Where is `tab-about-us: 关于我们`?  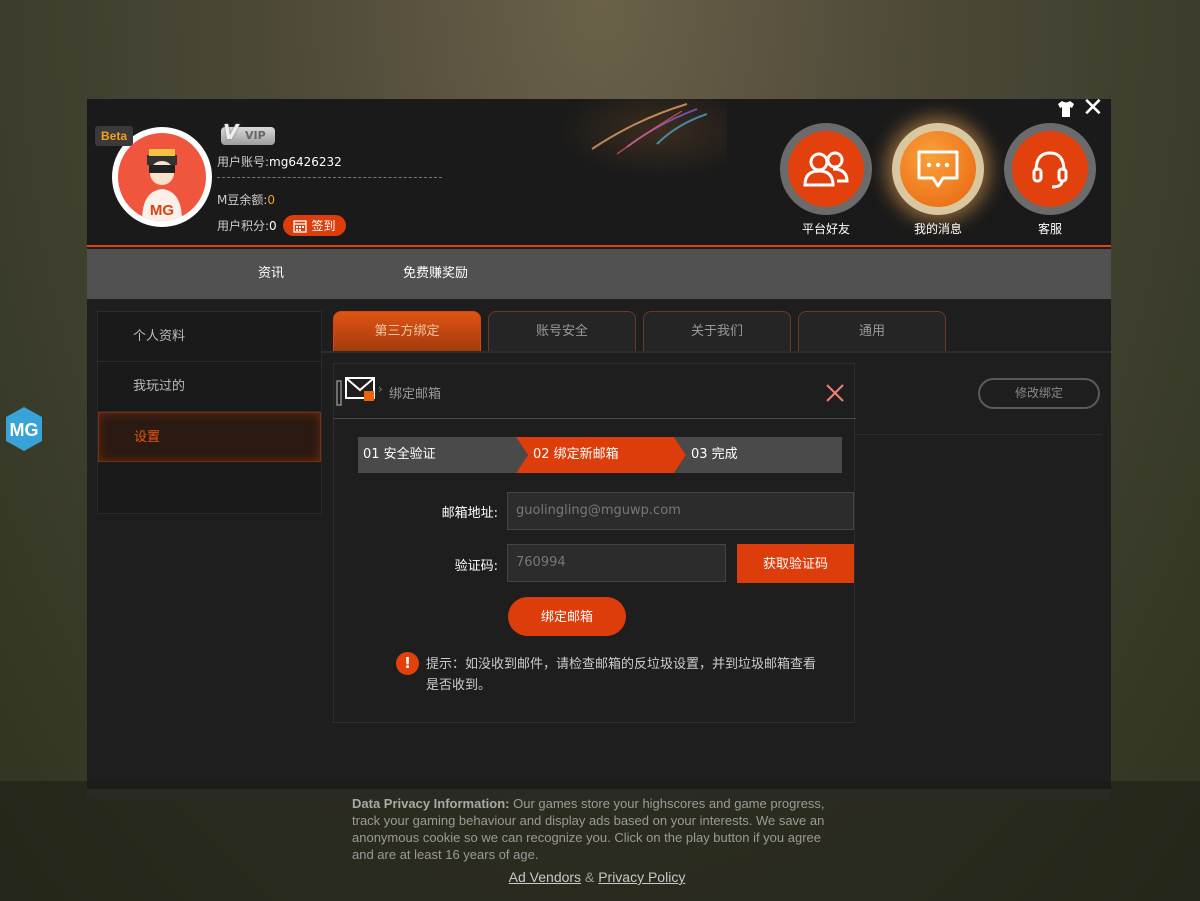 tab-about-us: 关于我们 is located at coordinates (717, 331).